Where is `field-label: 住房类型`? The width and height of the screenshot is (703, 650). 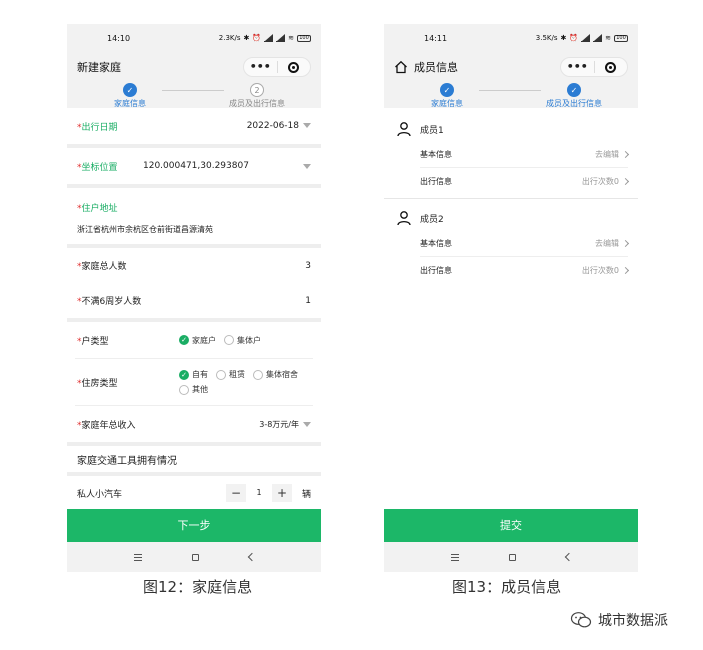
field-label: 住房类型 is located at coordinates (99, 383).